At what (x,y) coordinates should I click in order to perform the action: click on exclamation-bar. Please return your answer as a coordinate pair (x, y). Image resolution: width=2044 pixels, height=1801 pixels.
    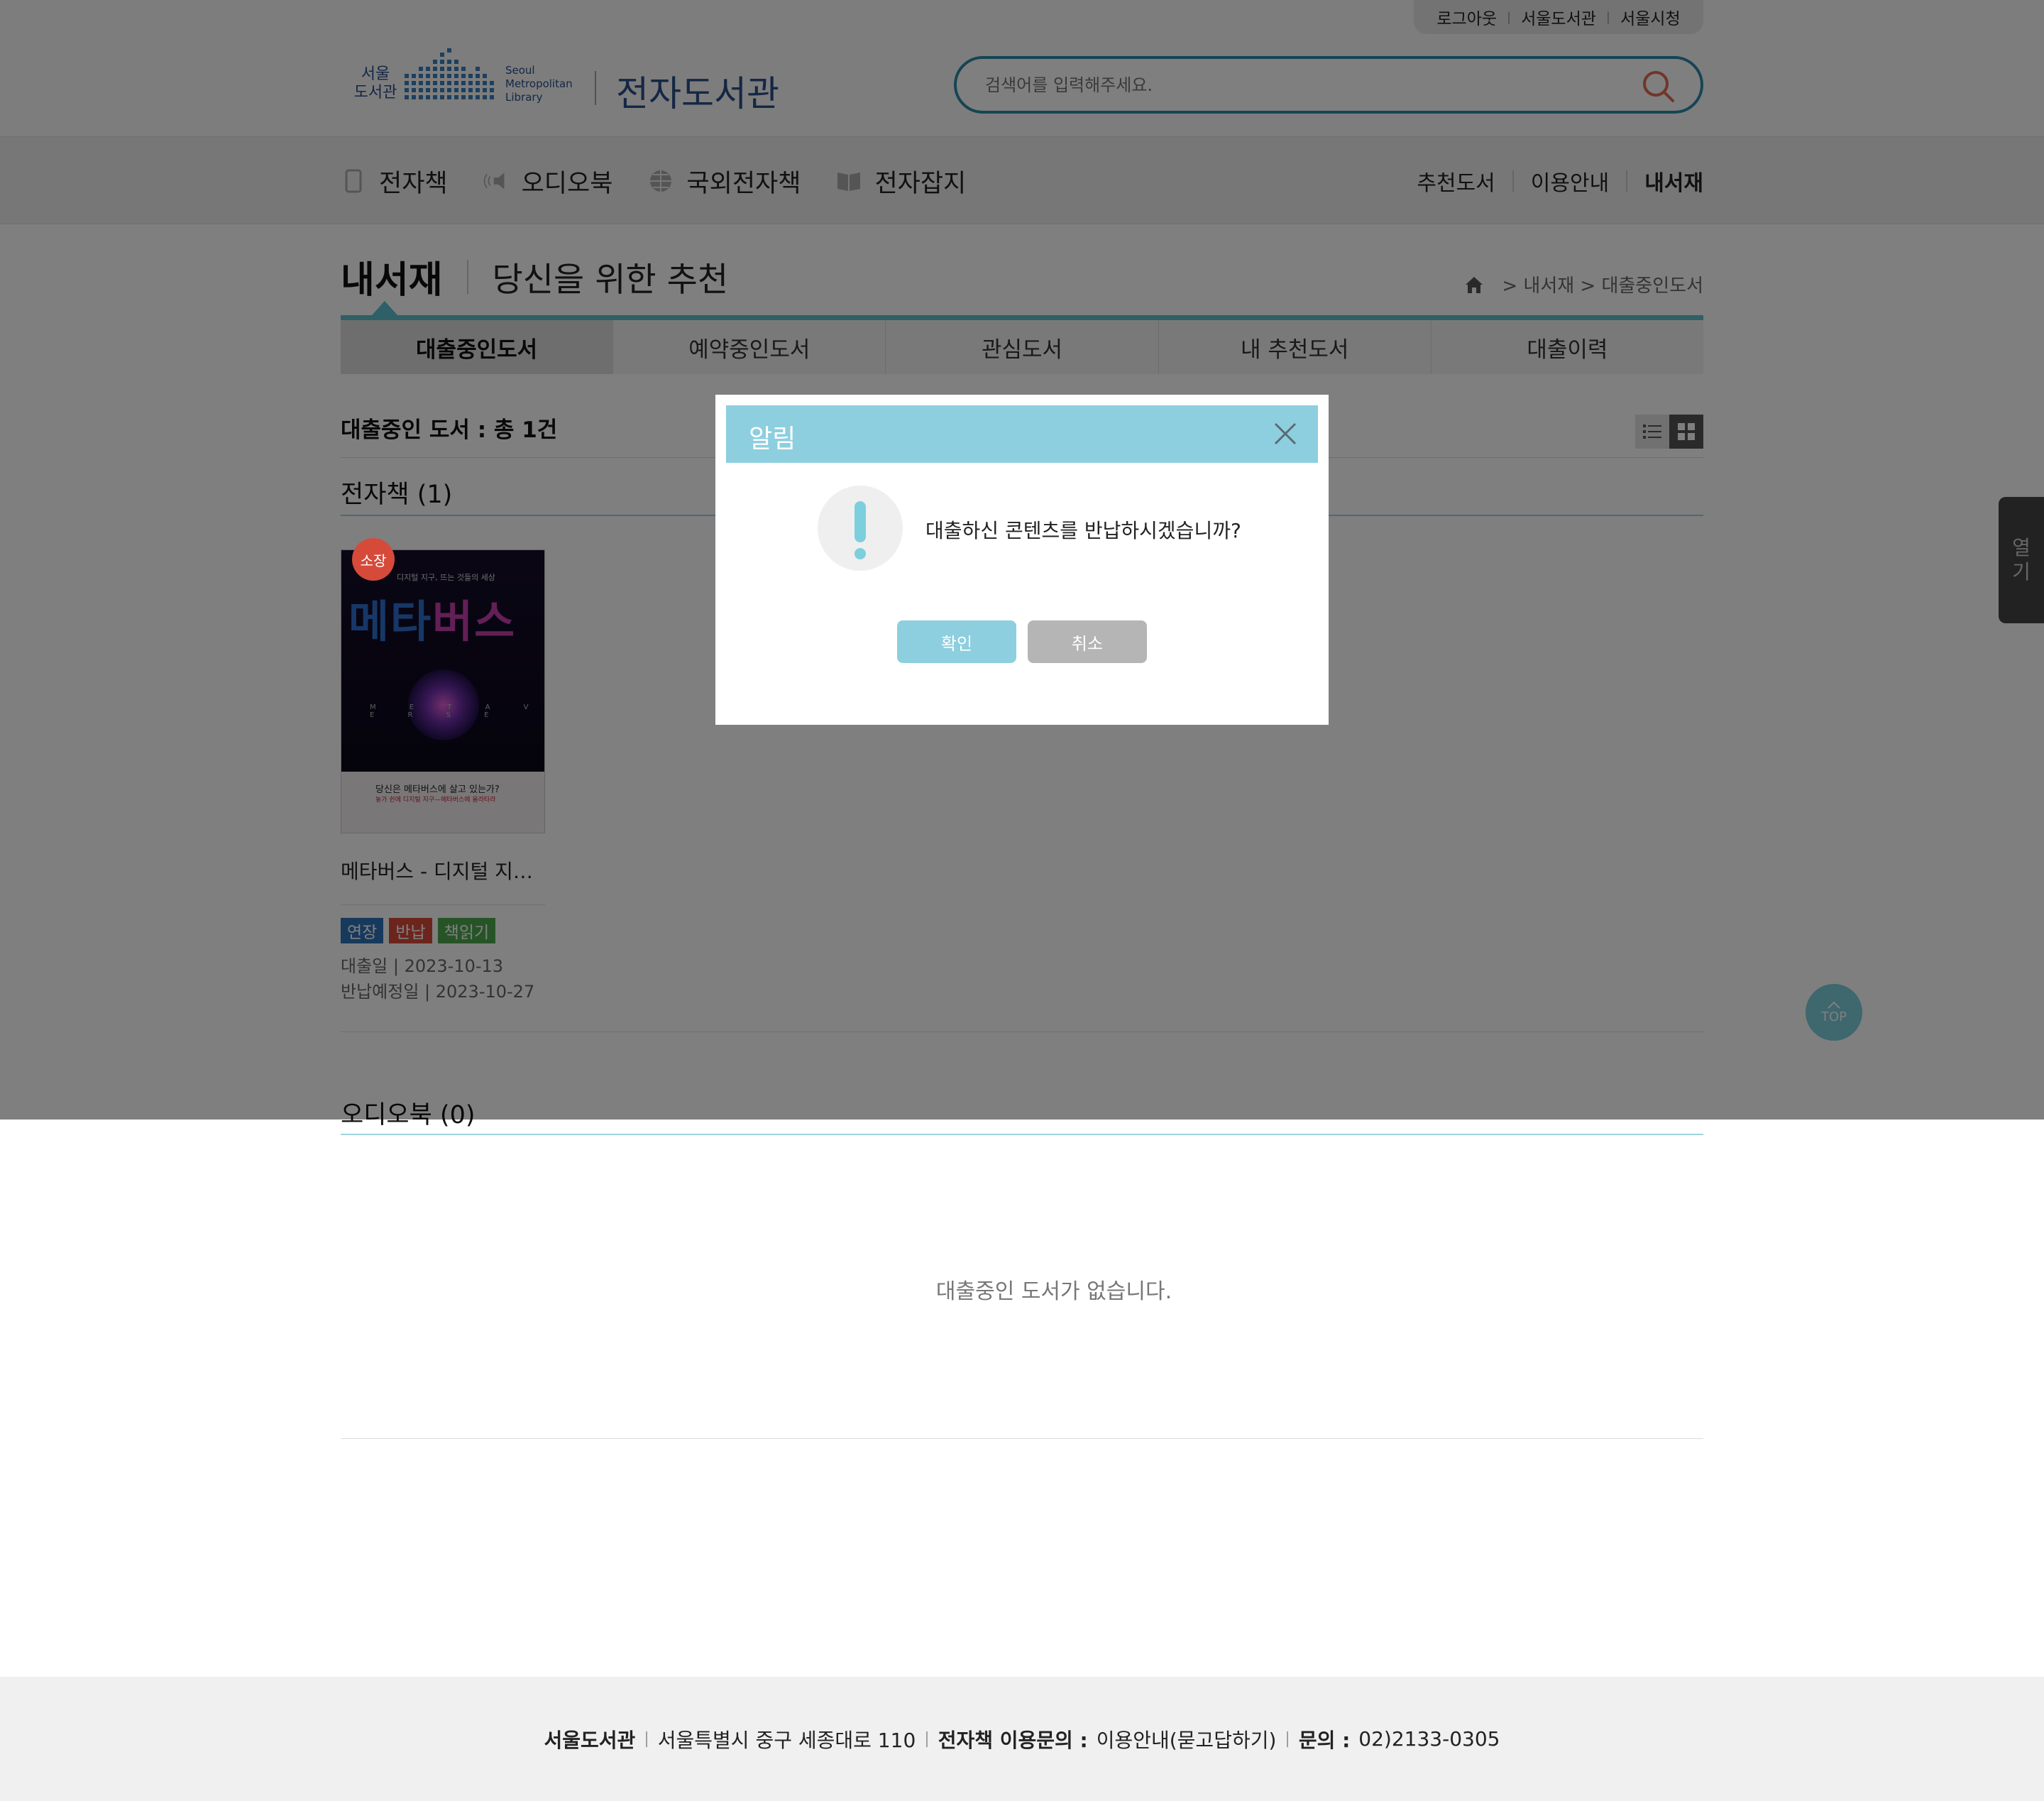
    Looking at the image, I should click on (860, 521).